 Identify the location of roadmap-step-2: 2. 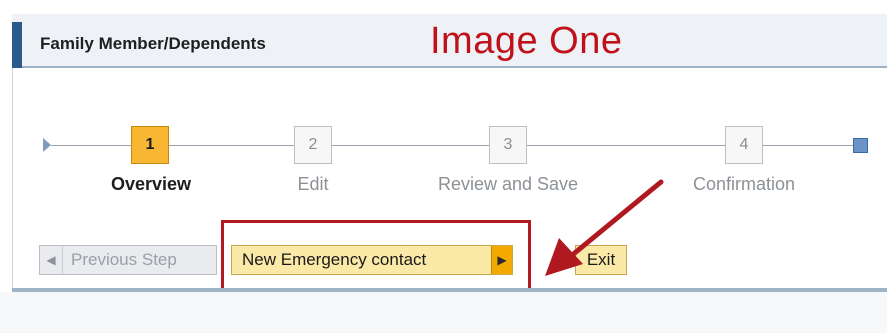
(313, 145).